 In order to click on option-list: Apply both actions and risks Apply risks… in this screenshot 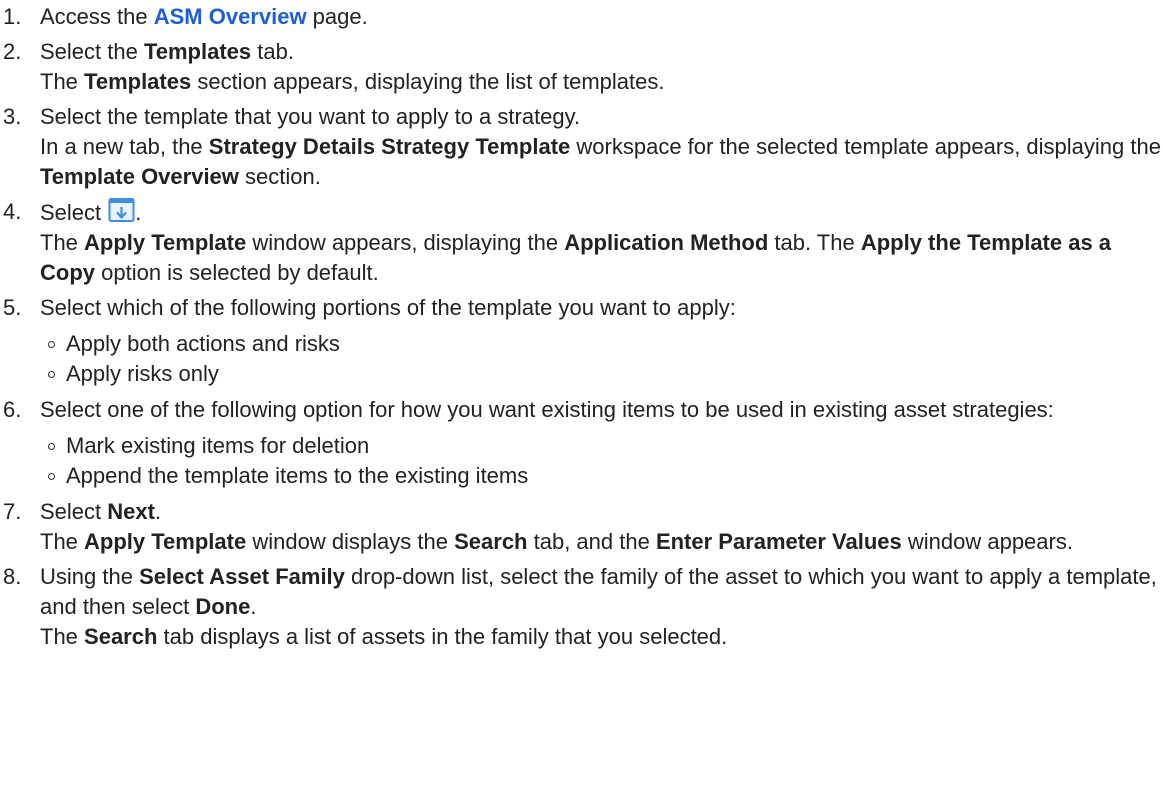, I will do `click(601, 359)`.